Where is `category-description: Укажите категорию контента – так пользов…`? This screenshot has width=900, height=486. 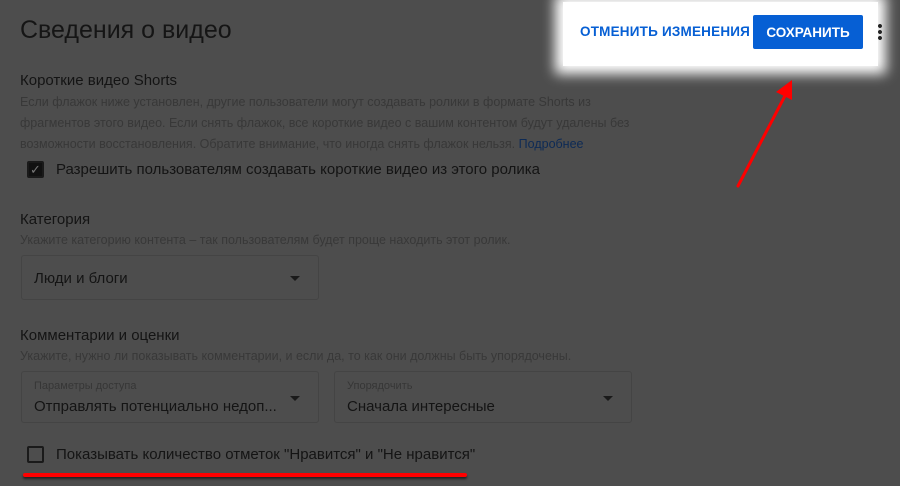 category-description: Укажите категорию контента – так пользов… is located at coordinates (265, 240).